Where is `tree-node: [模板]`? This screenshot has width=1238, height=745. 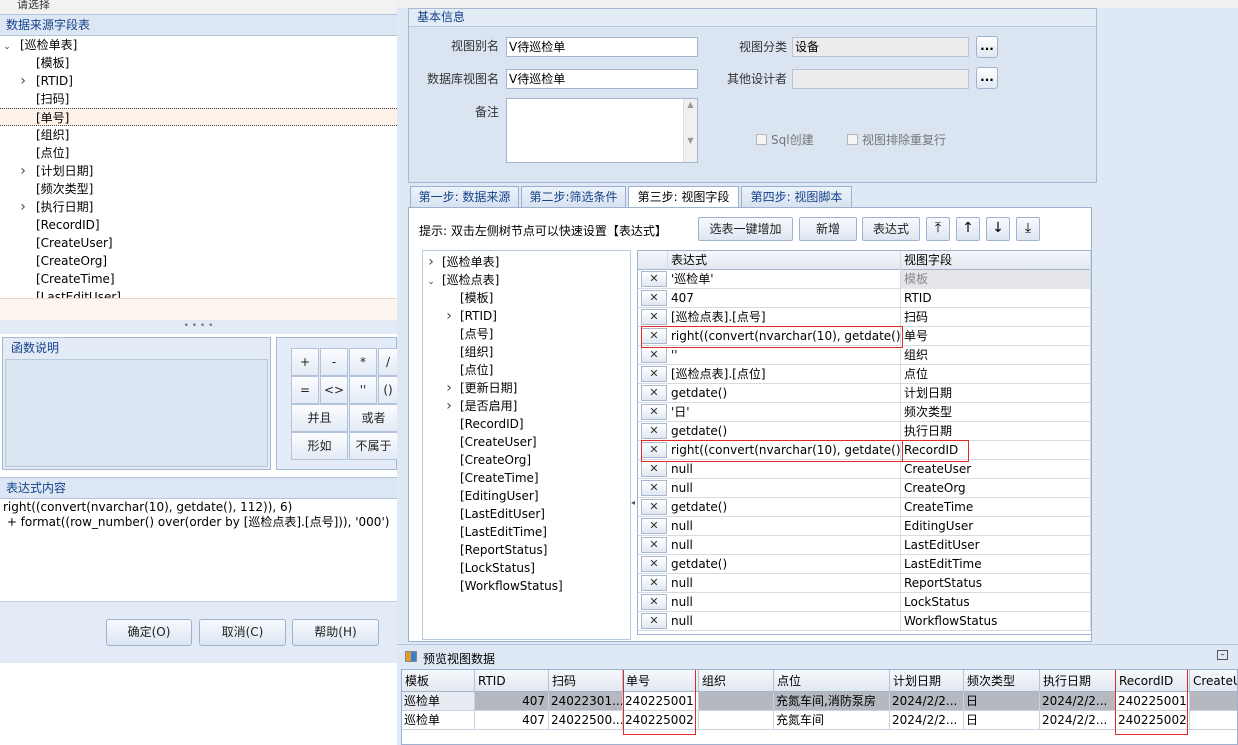
tree-node: [模板] is located at coordinates (198, 63).